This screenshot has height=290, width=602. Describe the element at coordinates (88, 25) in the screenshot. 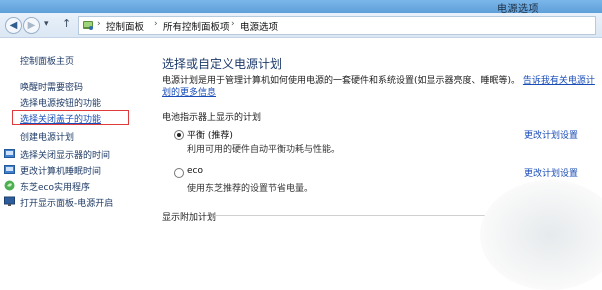

I see `control-panel-icon` at that location.